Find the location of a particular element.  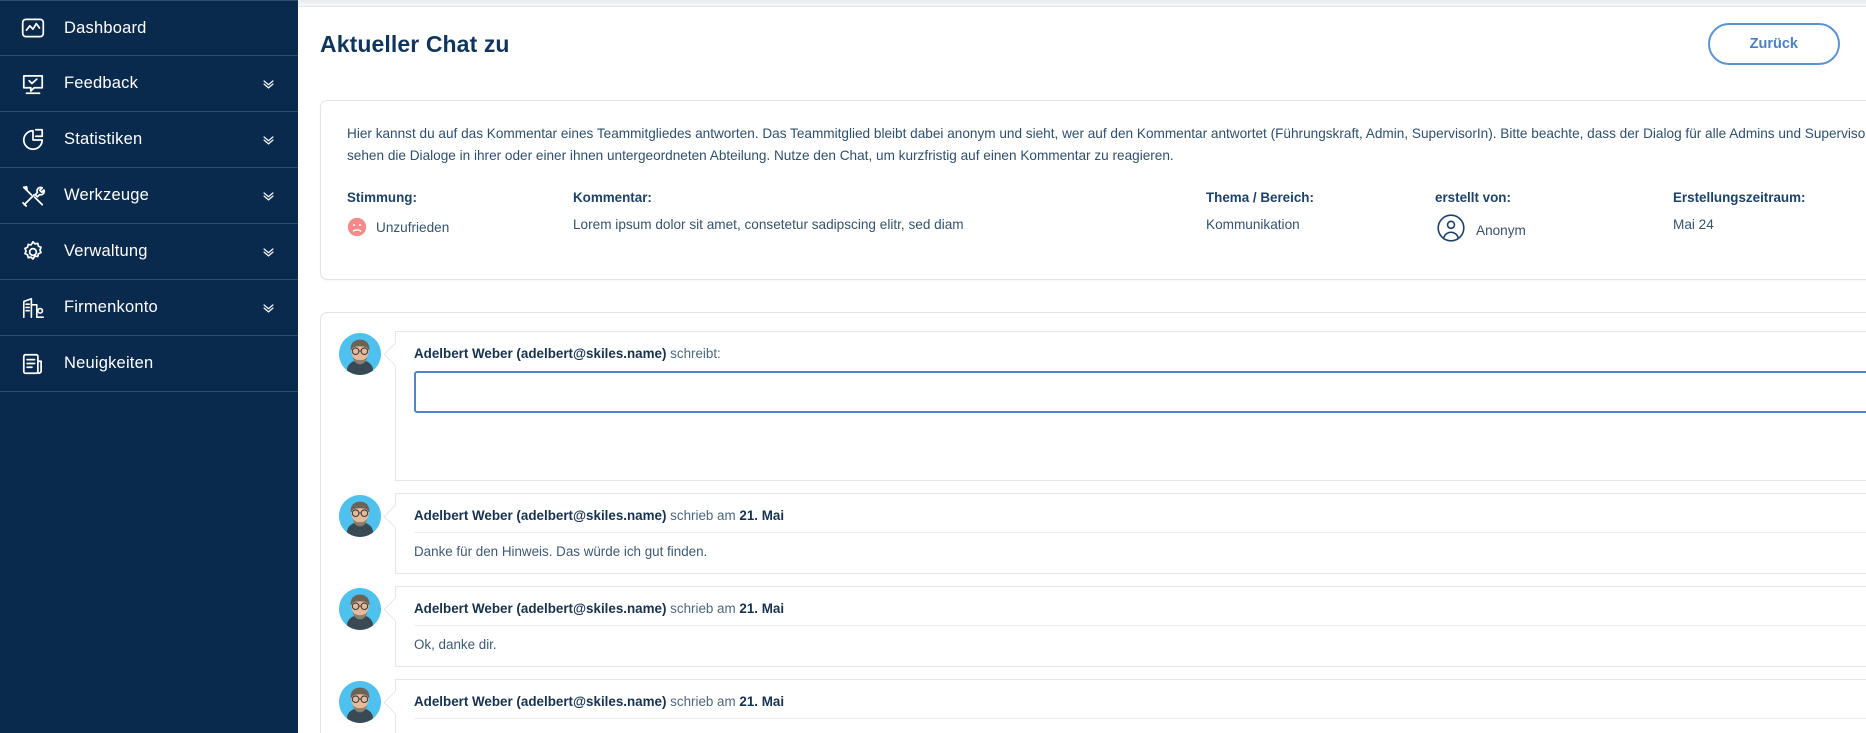

sidebar-item-label: Feedback is located at coordinates (101, 83).